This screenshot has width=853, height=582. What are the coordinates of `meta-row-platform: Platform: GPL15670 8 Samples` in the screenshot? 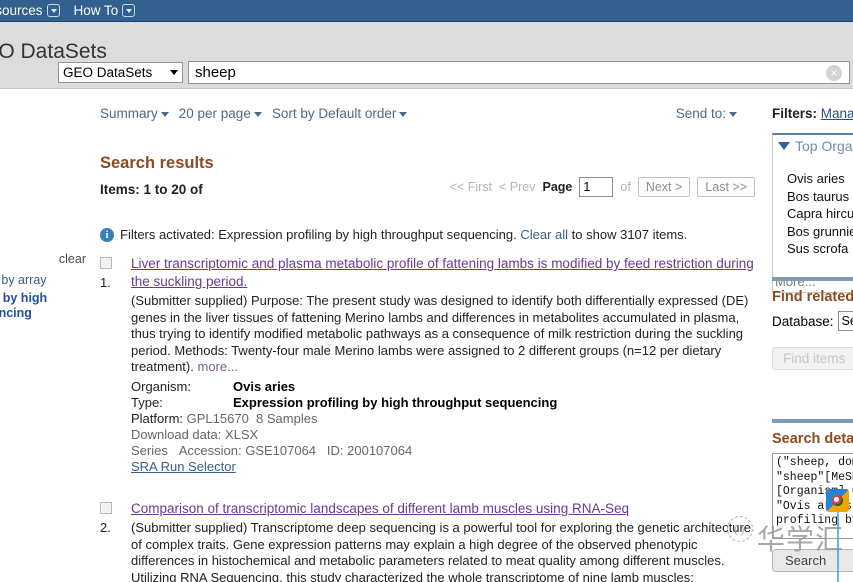 It's located at (445, 419).